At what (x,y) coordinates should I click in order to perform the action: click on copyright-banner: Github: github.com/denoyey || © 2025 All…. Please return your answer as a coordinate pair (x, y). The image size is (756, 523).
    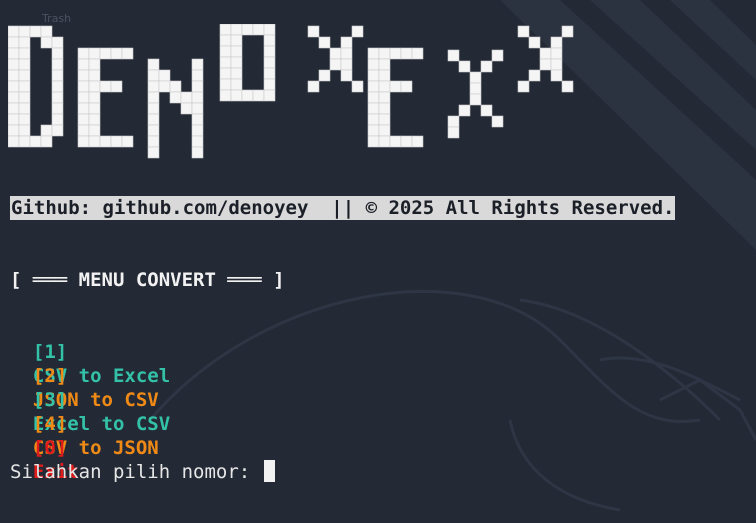
    Looking at the image, I should click on (343, 208).